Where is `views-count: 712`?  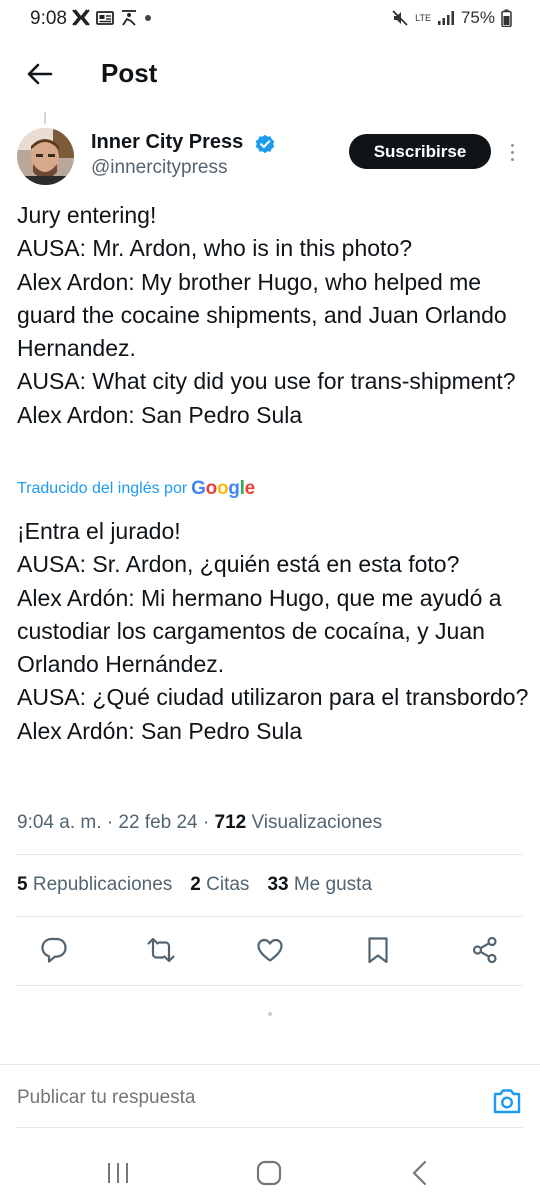 views-count: 712 is located at coordinates (230, 822).